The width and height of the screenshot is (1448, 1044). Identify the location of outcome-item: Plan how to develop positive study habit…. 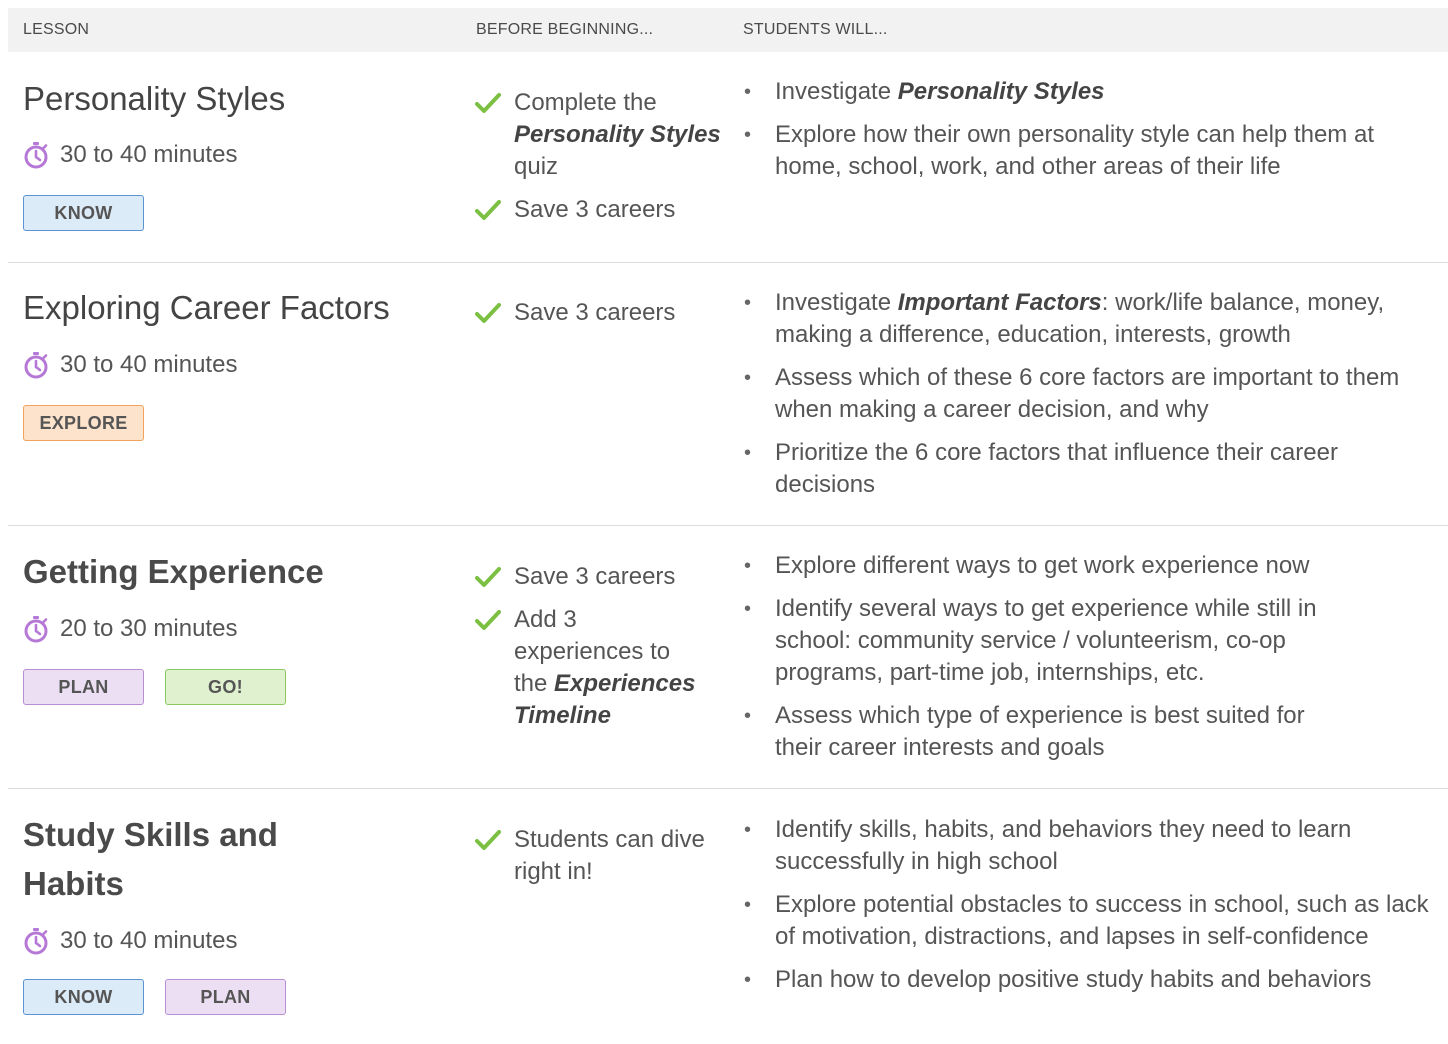
(1092, 980).